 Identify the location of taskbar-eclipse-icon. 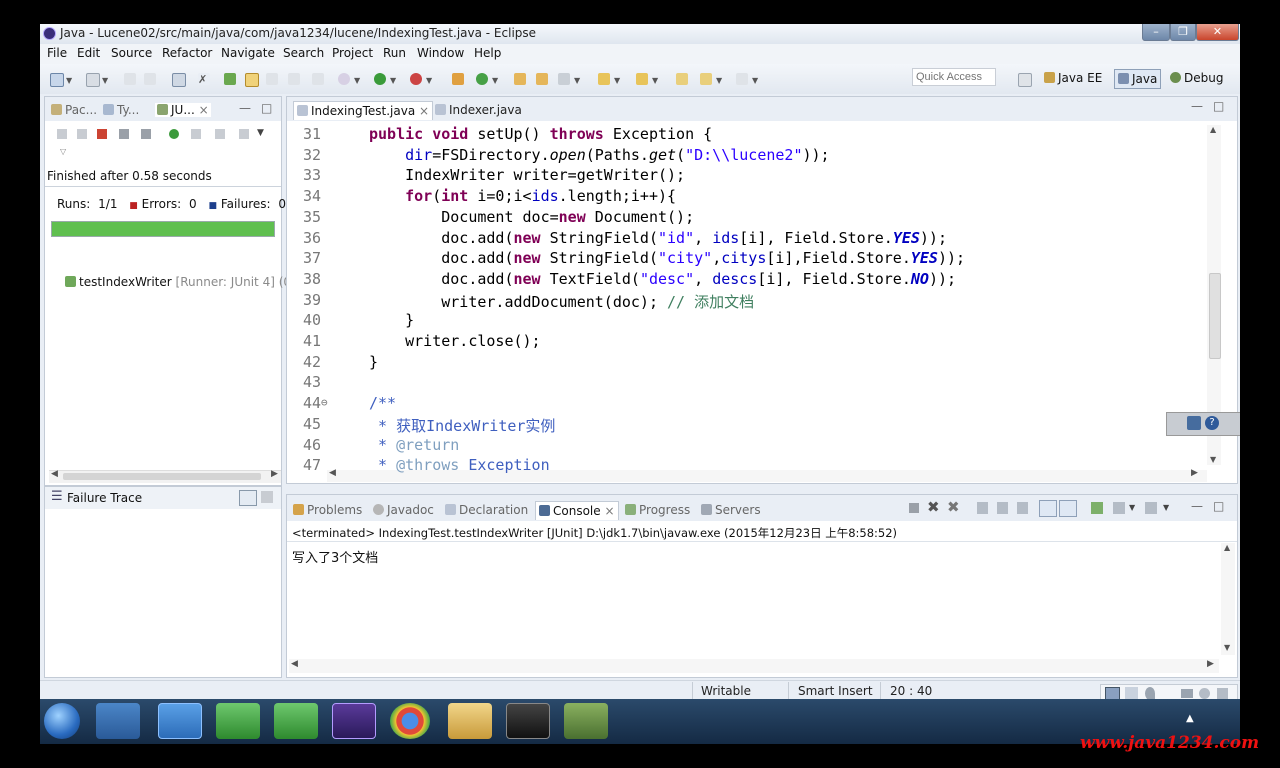
(354, 721).